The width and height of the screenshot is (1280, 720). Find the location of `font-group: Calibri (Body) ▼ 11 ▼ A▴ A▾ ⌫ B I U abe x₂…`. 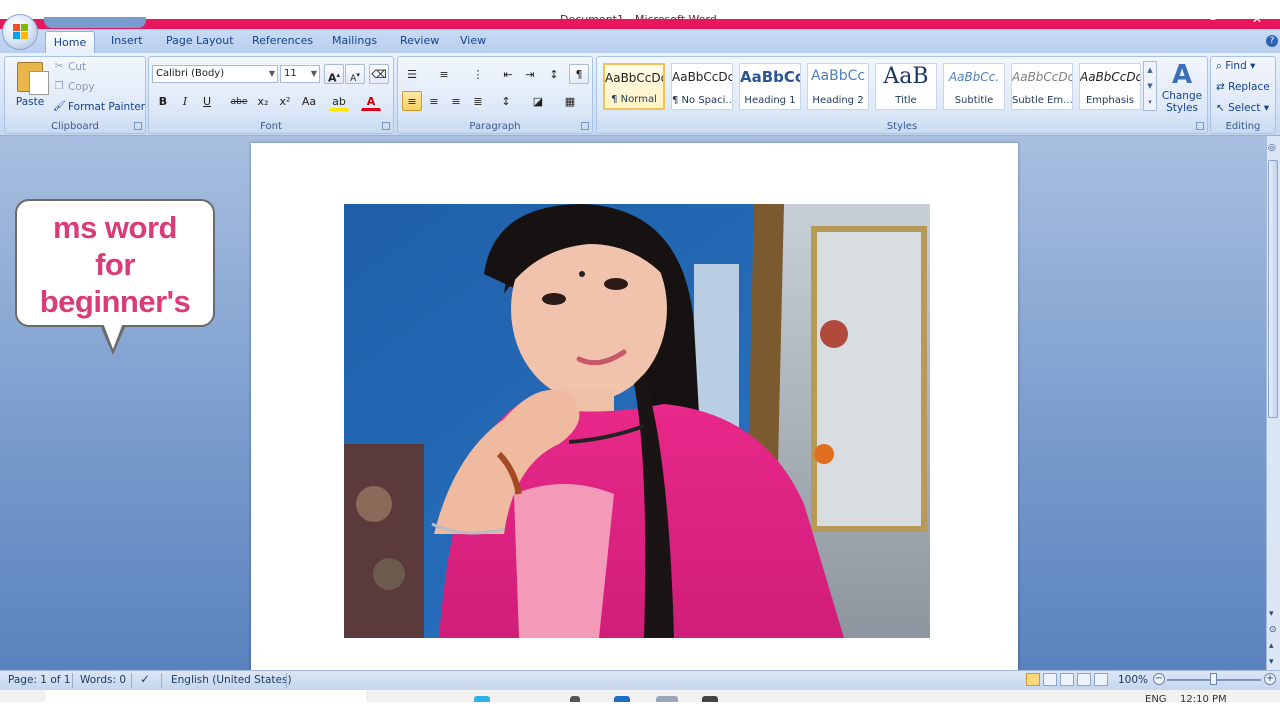

font-group: Calibri (Body) ▼ 11 ▼ A▴ A▾ ⌫ B I U abe x₂… is located at coordinates (271, 95).